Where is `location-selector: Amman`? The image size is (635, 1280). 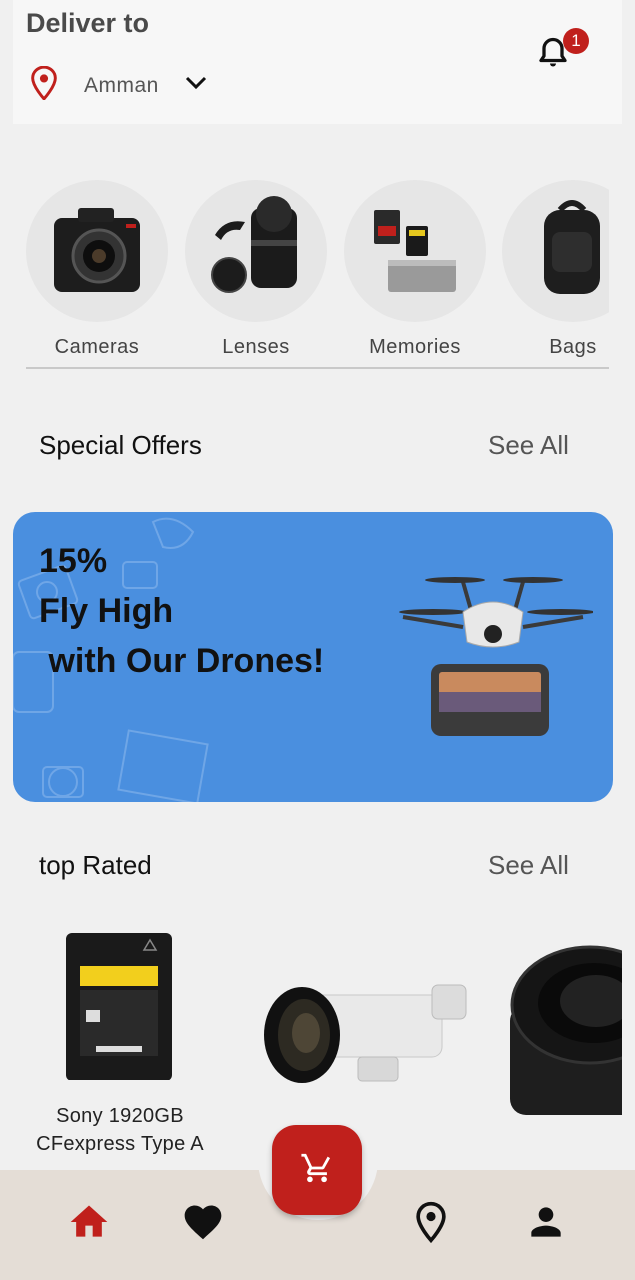 location-selector: Amman is located at coordinates (118, 85).